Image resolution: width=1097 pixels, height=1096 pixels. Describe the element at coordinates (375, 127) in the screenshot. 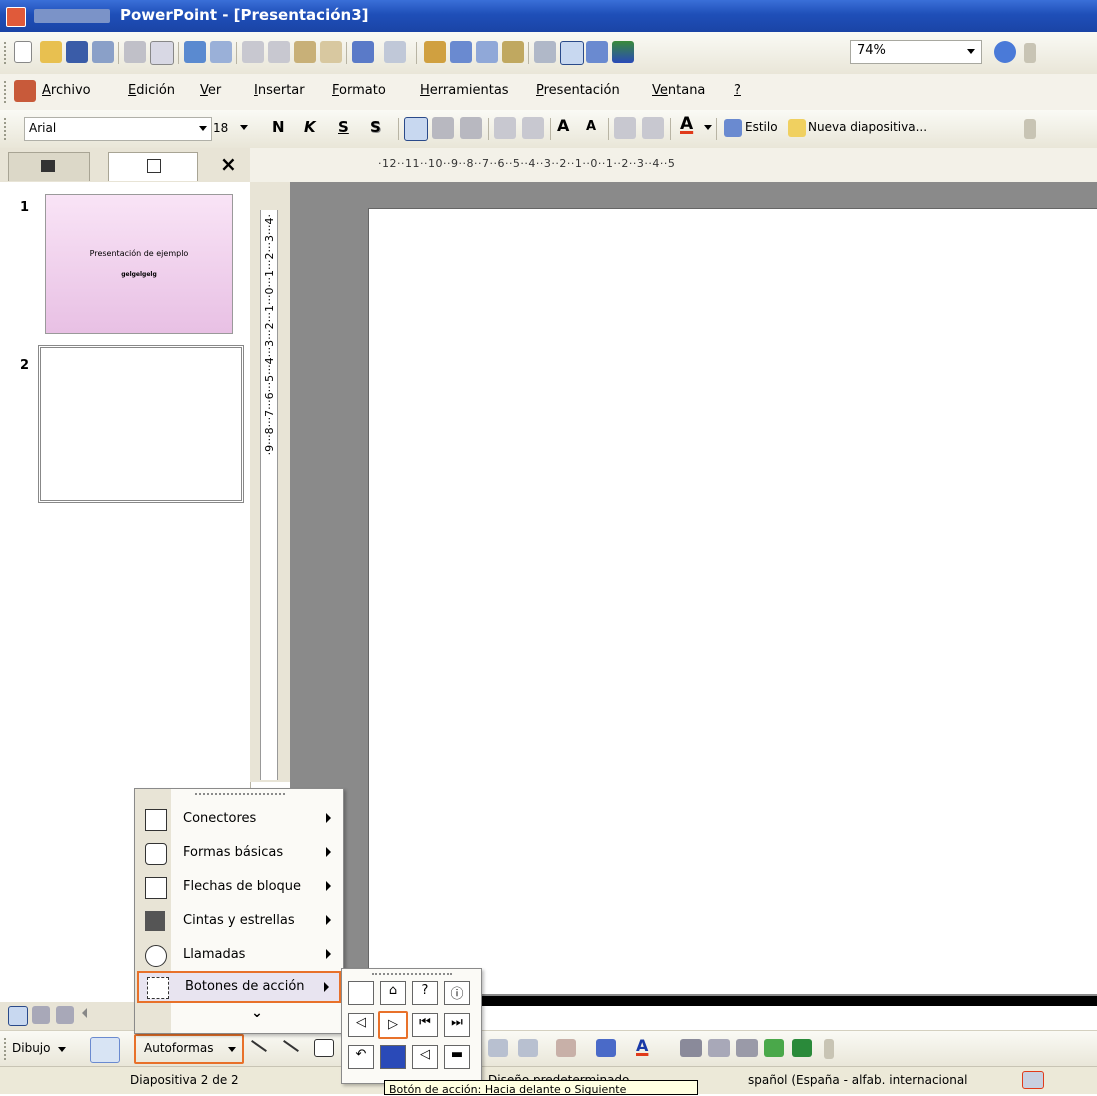

I see `shadow-button: S` at that location.